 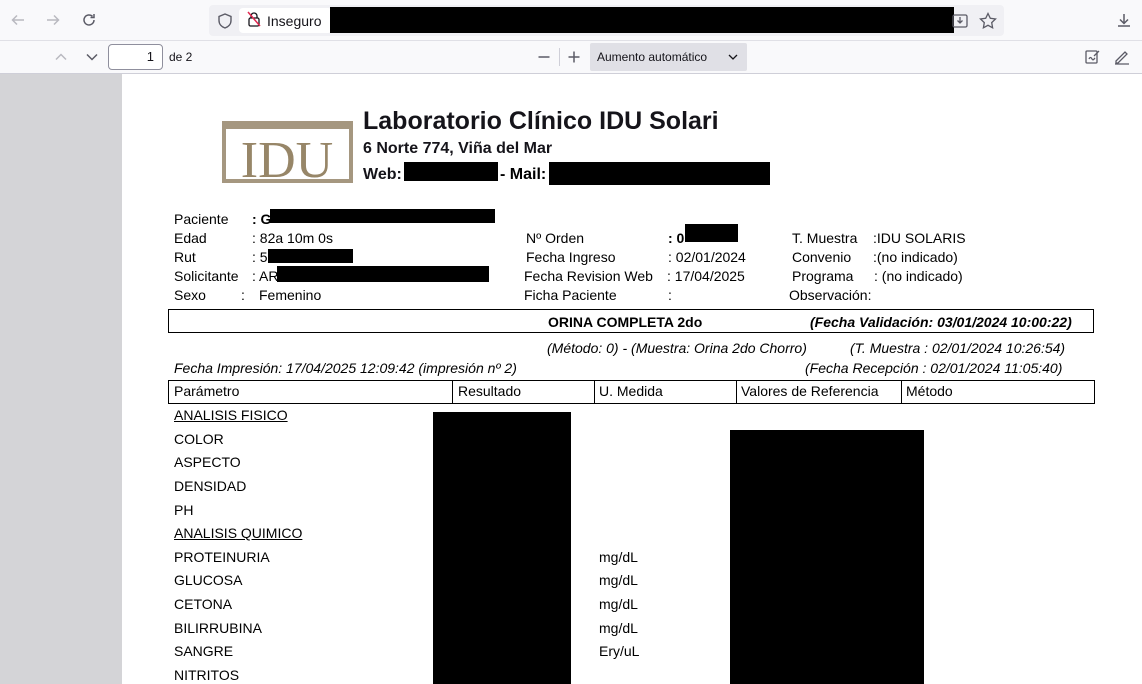 I want to click on rut-redacted, so click(x=310, y=256).